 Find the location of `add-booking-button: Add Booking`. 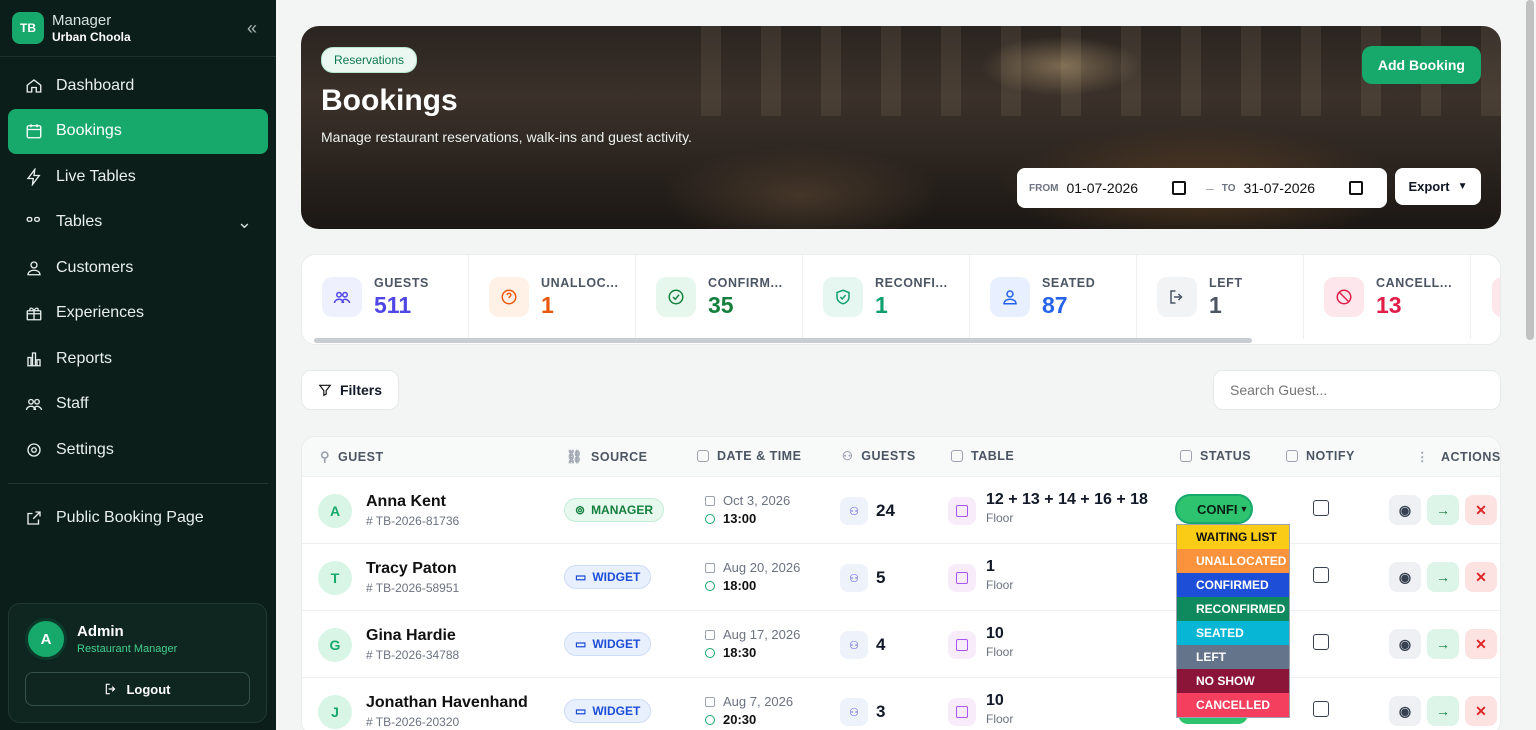

add-booking-button: Add Booking is located at coordinates (1421, 65).